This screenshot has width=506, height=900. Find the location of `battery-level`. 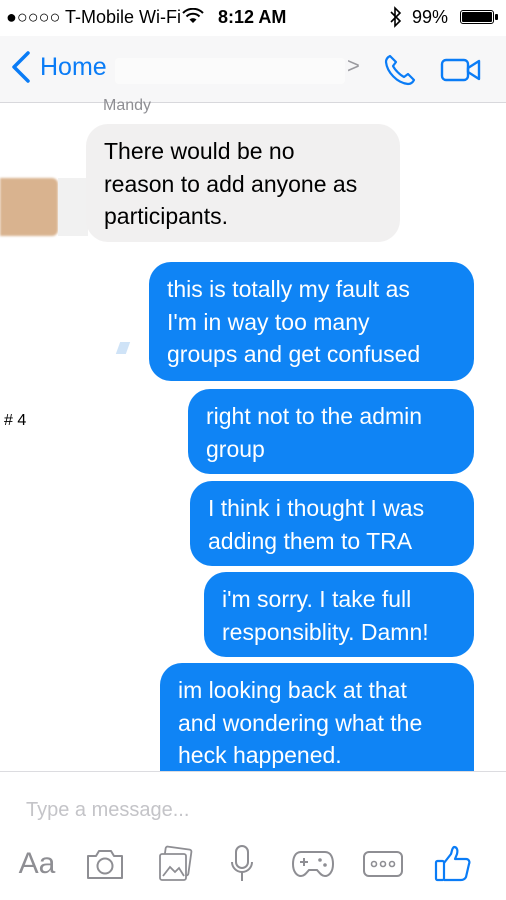

battery-level is located at coordinates (477, 17).